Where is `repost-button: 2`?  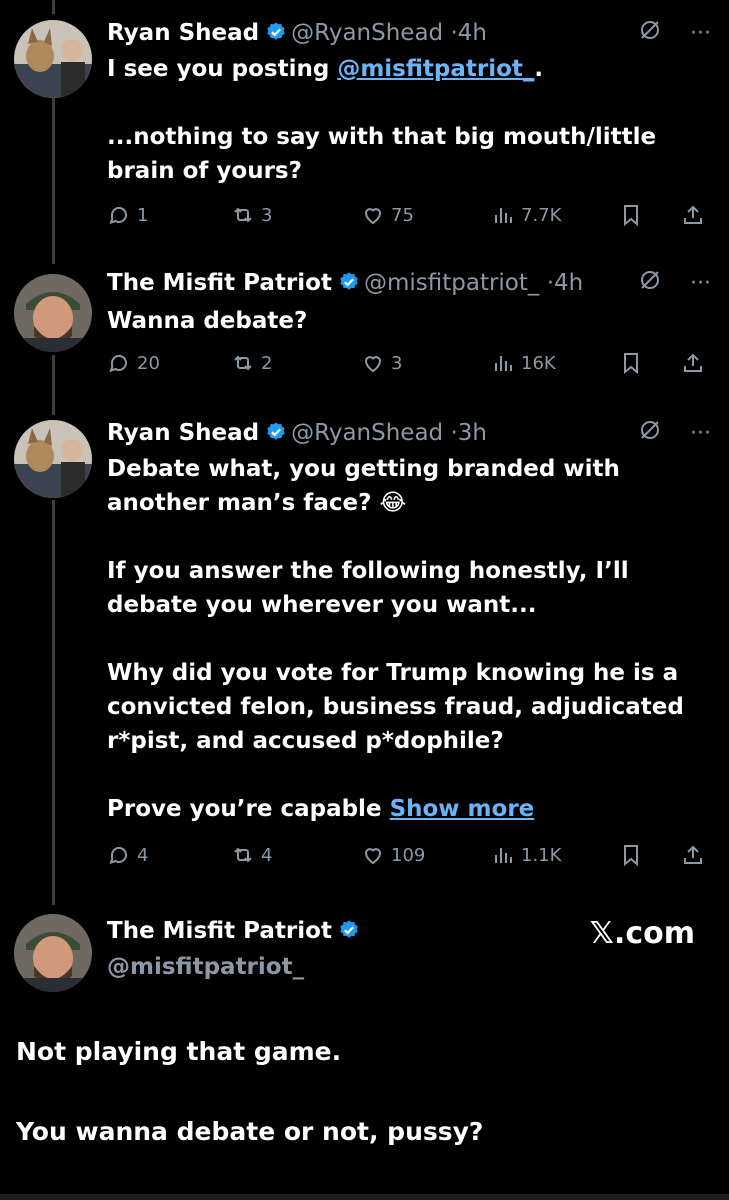 repost-button: 2 is located at coordinates (251, 363).